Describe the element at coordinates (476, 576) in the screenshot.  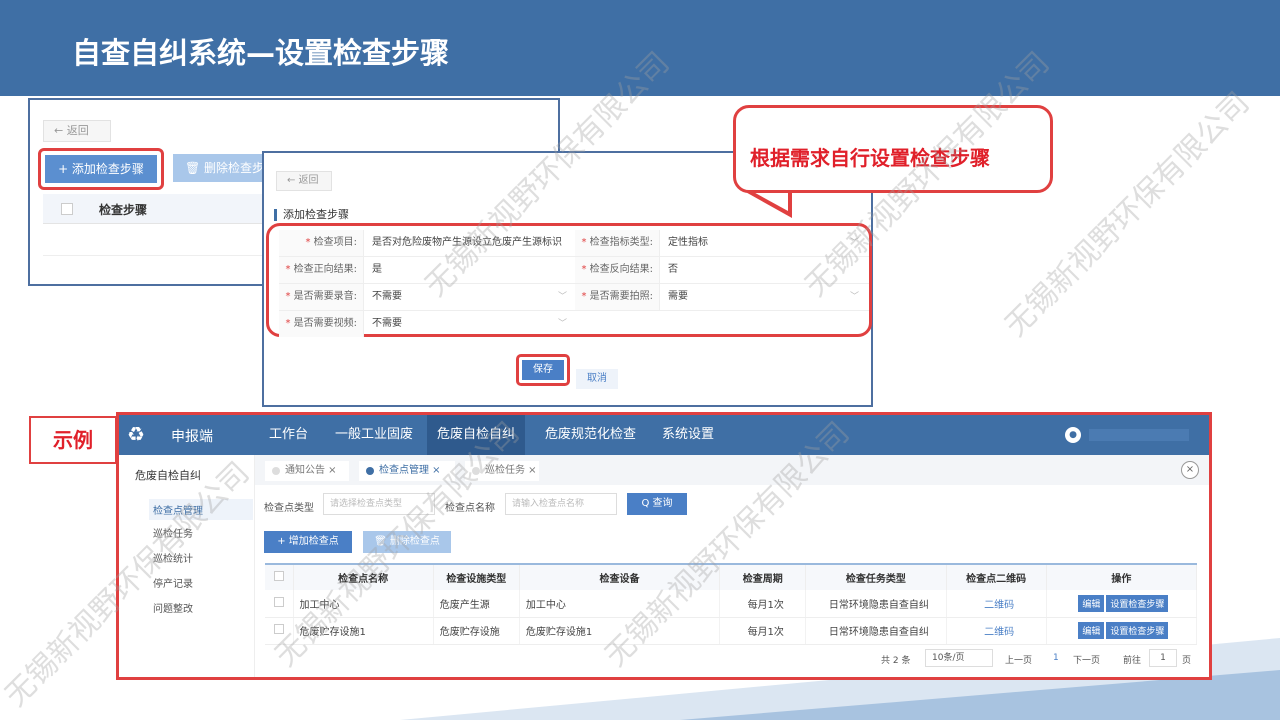
I see `column-header: 检查设施类型` at that location.